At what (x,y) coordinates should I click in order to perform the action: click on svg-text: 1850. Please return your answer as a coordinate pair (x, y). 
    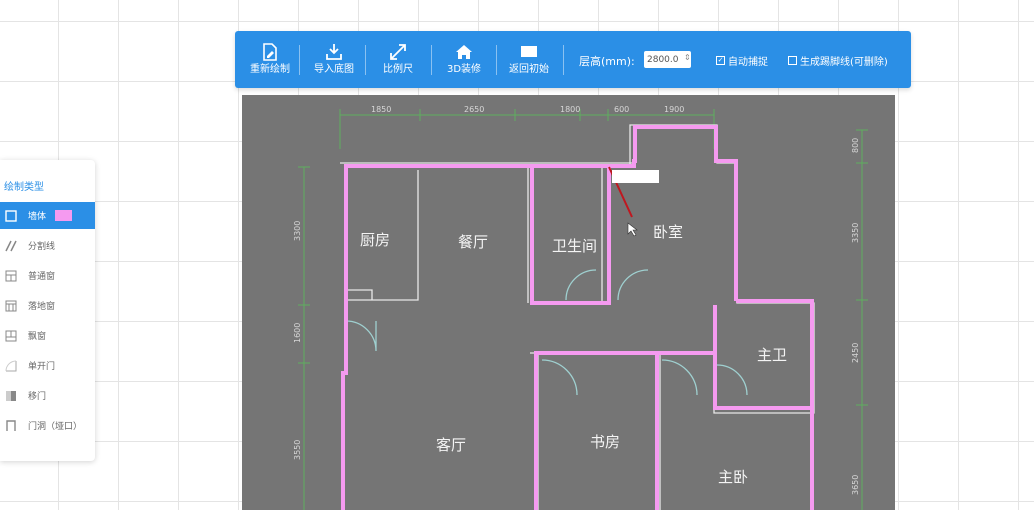
    Looking at the image, I should click on (381, 109).